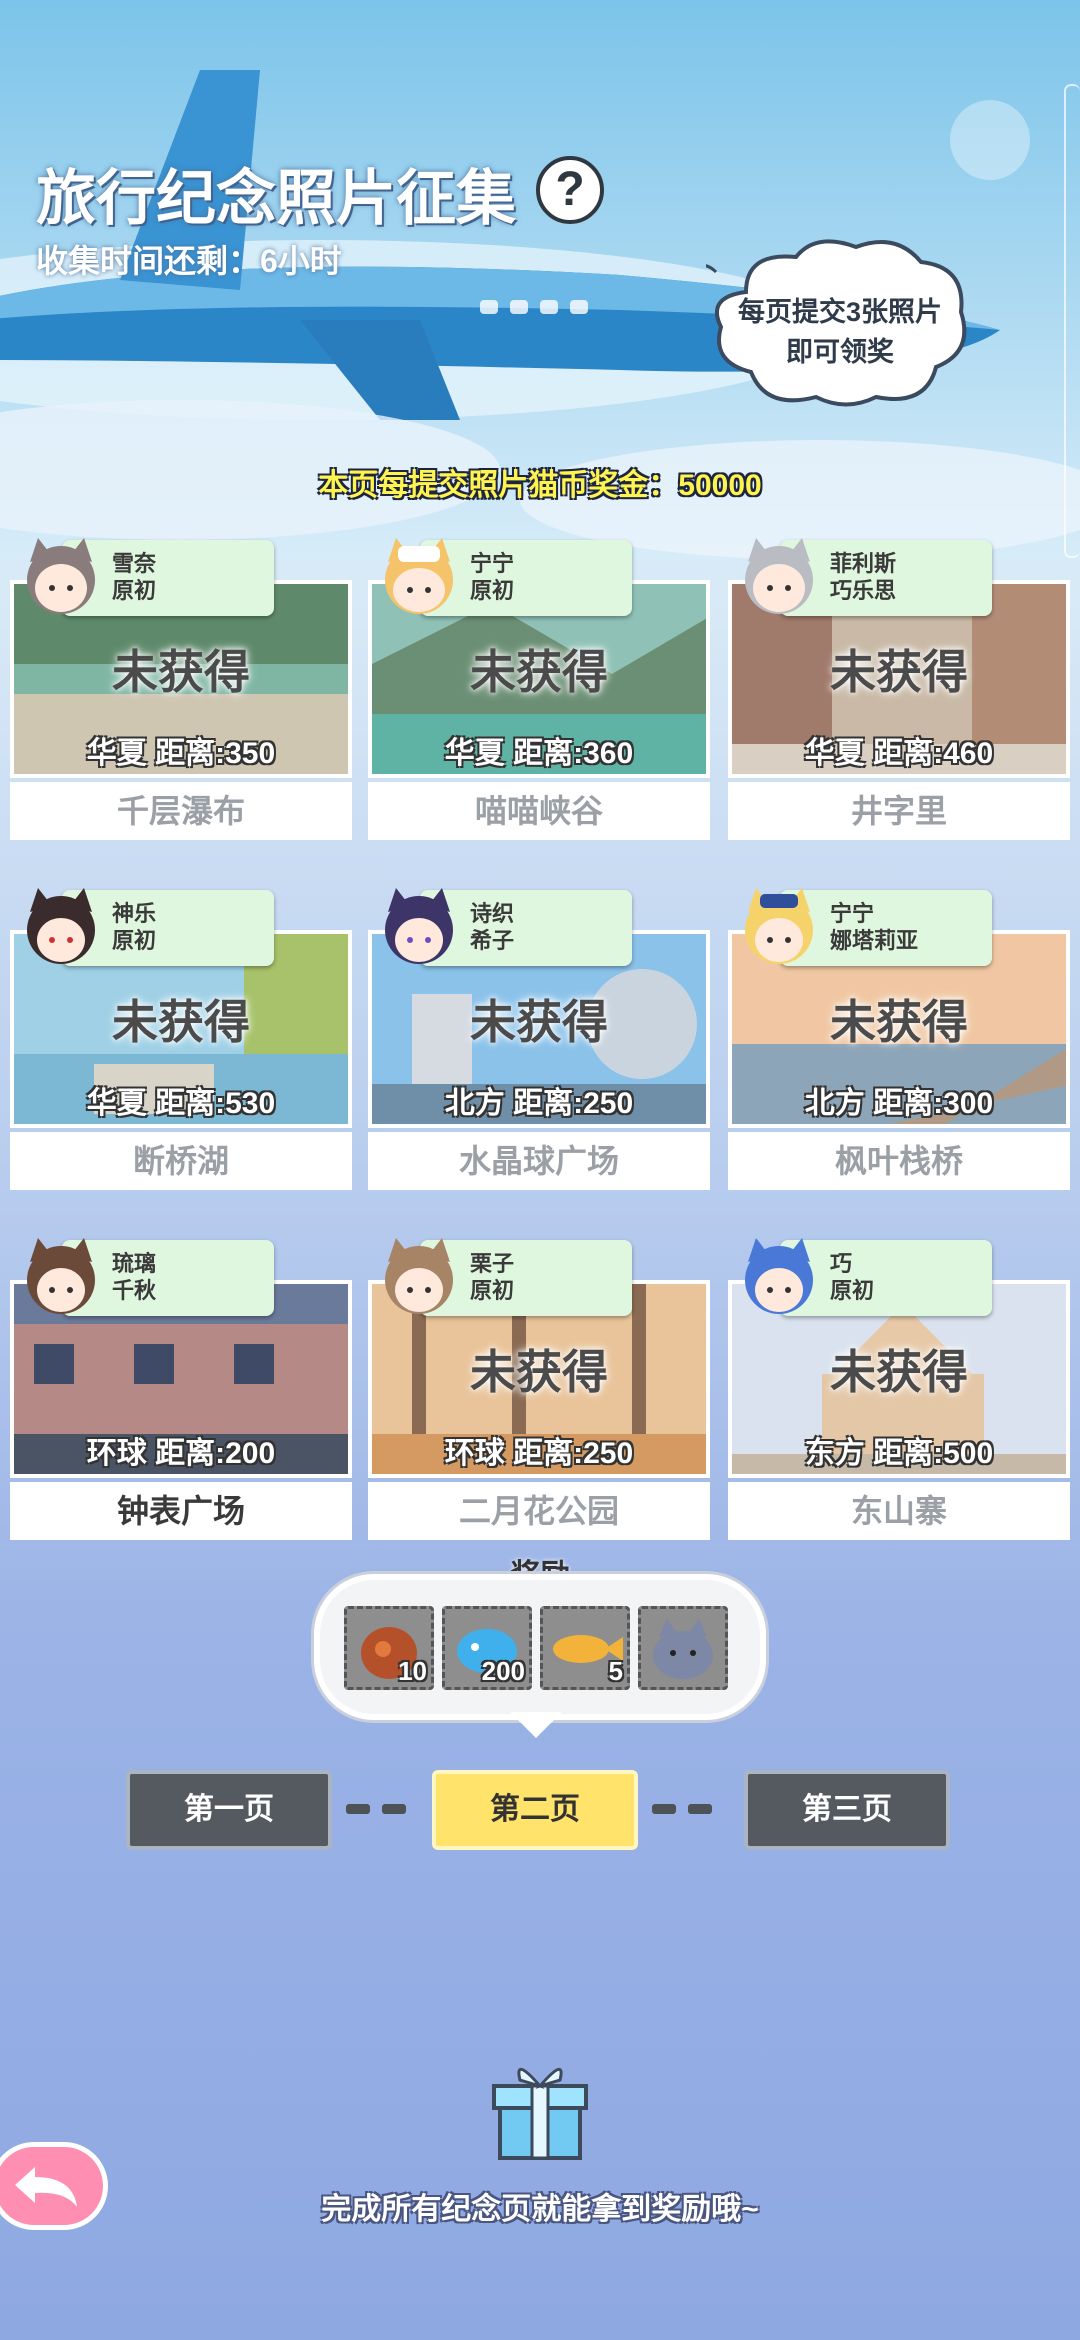 The height and width of the screenshot is (2340, 1080). What do you see at coordinates (539, 753) in the screenshot?
I see `distance-label: 华夏 距离:360` at bounding box center [539, 753].